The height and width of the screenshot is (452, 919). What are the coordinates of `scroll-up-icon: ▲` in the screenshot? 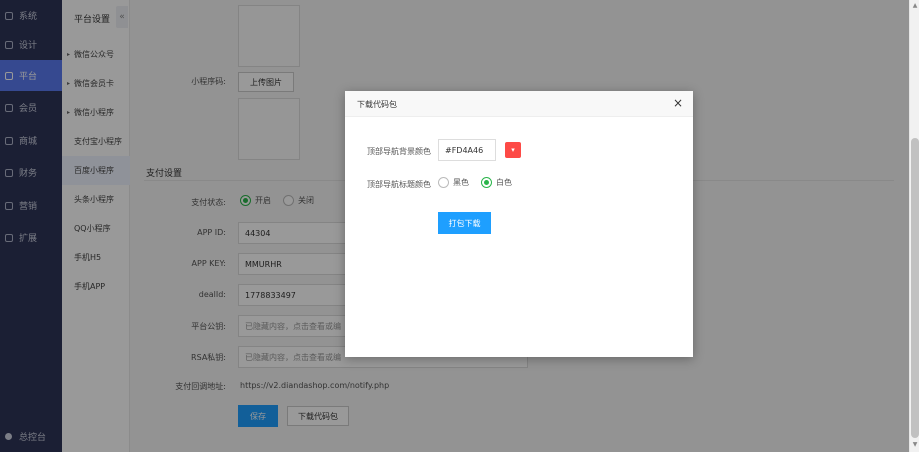 It's located at (915, 6).